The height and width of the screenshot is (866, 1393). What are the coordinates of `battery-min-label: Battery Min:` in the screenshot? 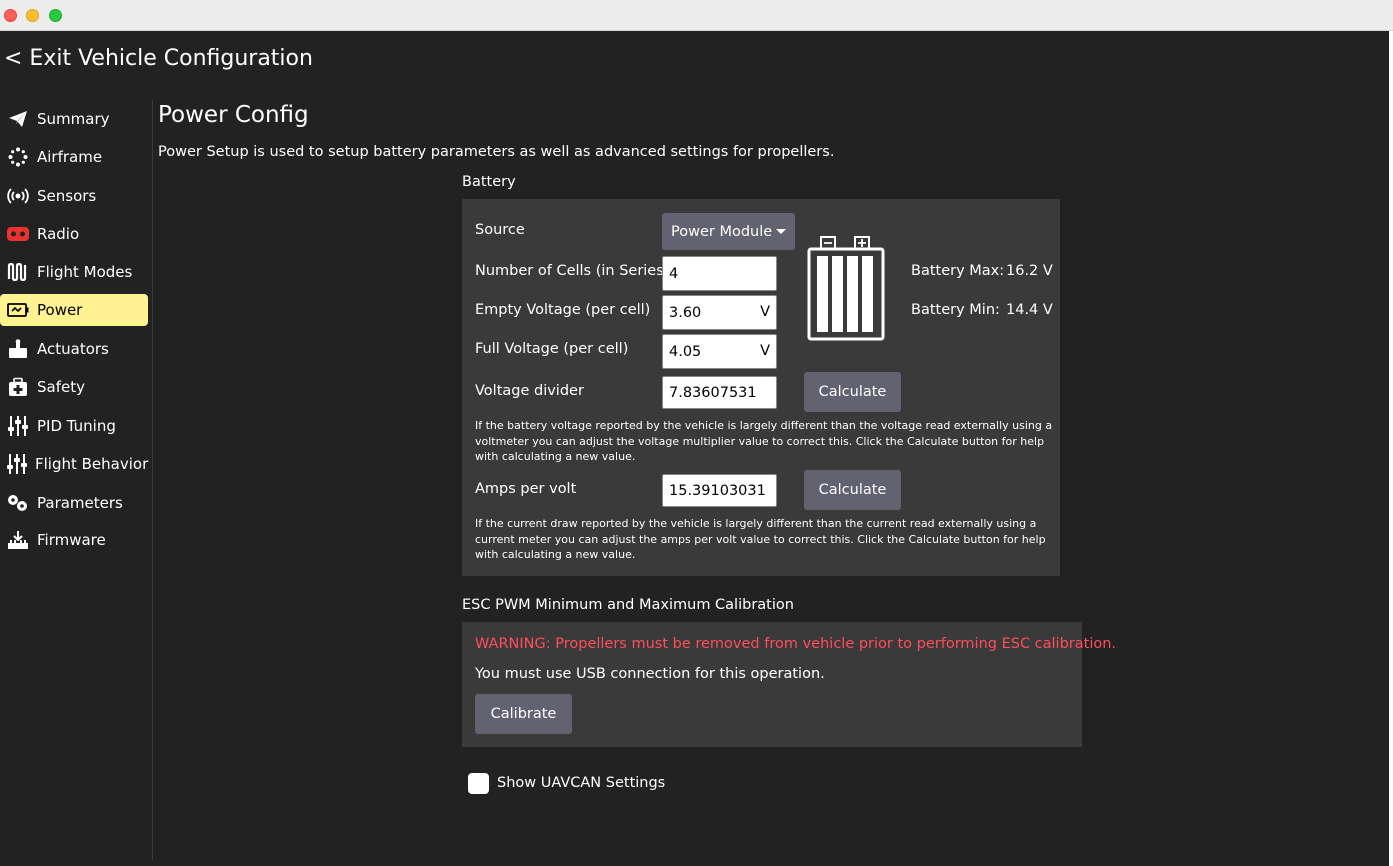 It's located at (955, 310).